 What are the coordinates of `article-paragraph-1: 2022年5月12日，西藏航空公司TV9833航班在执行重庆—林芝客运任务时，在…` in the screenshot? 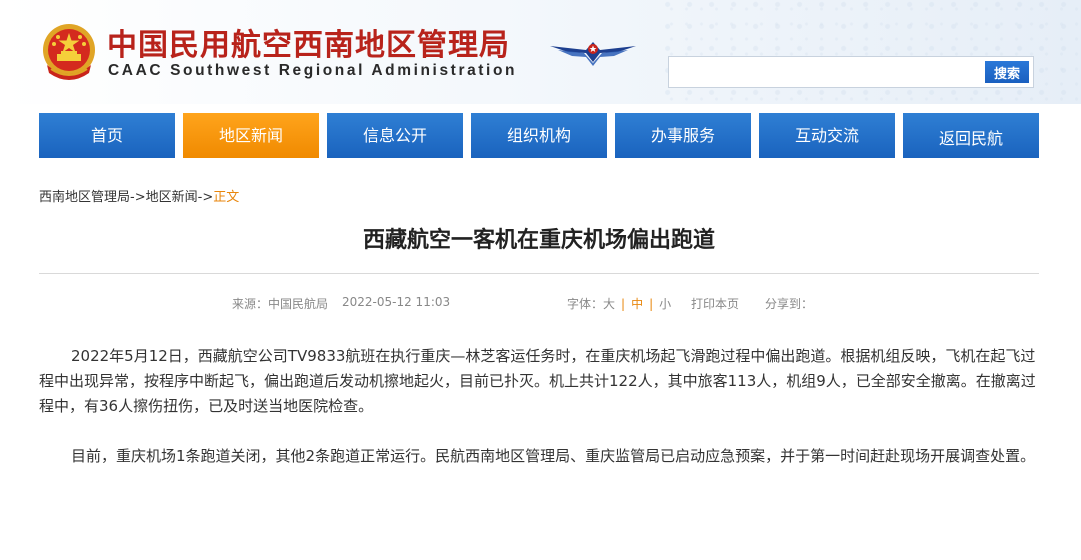 It's located at (537, 381).